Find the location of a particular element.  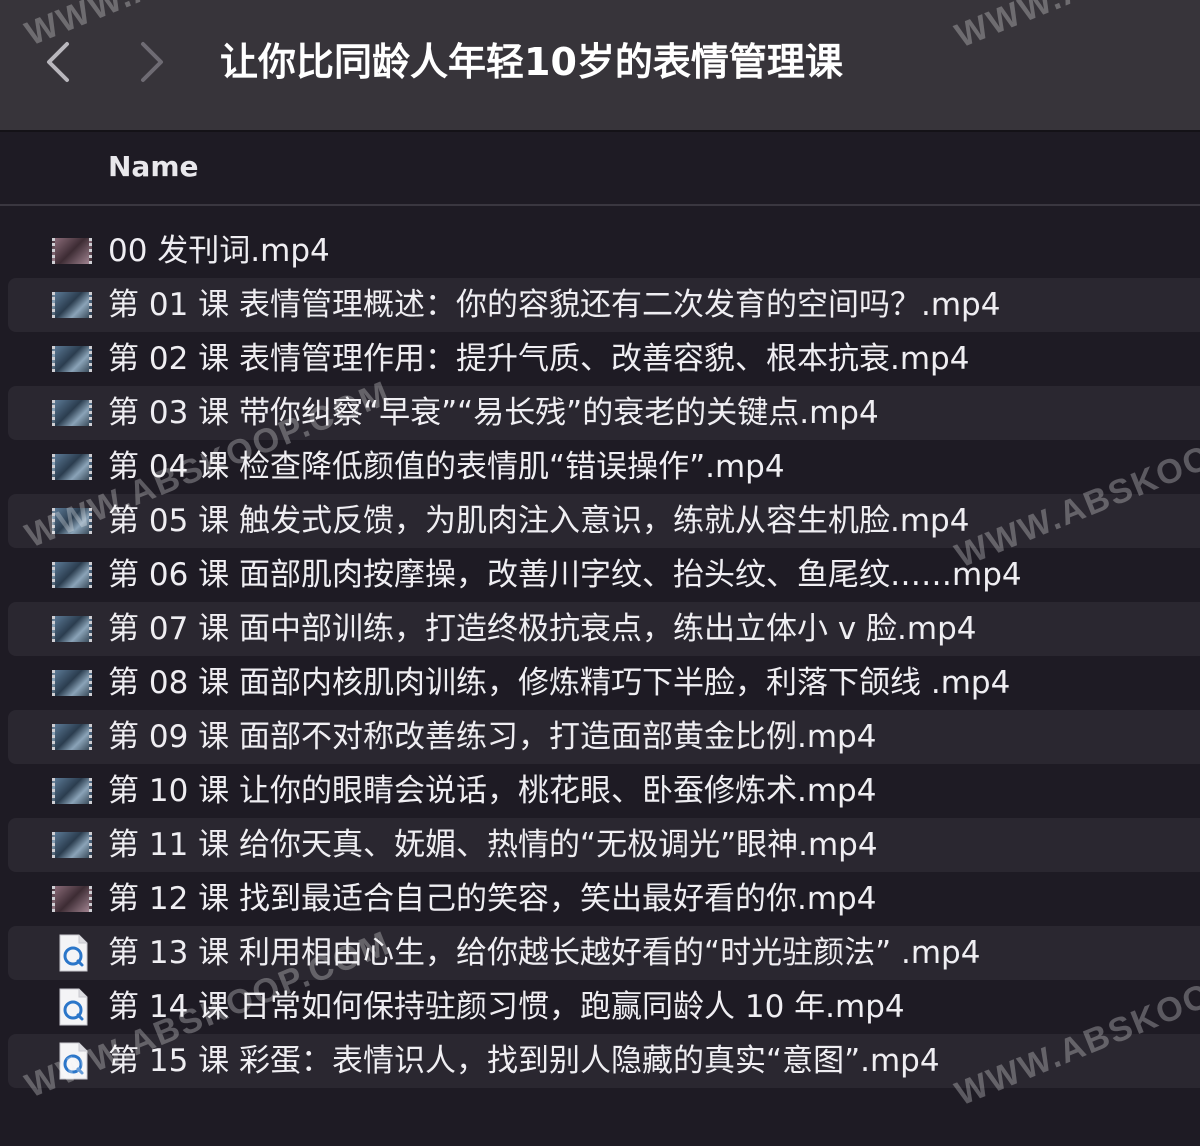

file-row: 第 09 课 面部不对称改善练习，打造面部黄金比例.mp4 is located at coordinates (604, 737).